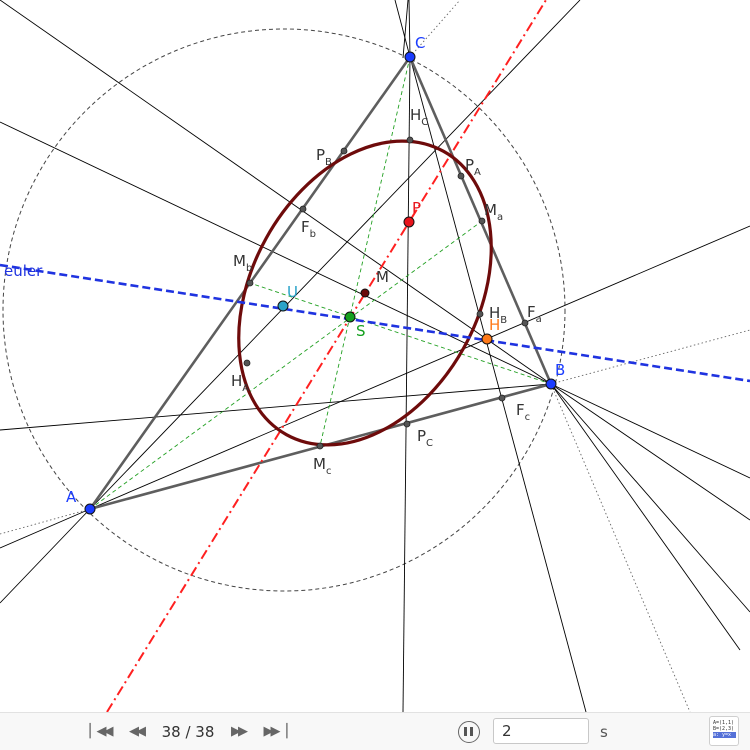 This screenshot has width=750, height=750. Describe the element at coordinates (425, 438) in the screenshot. I see `label-pc: PC` at that location.